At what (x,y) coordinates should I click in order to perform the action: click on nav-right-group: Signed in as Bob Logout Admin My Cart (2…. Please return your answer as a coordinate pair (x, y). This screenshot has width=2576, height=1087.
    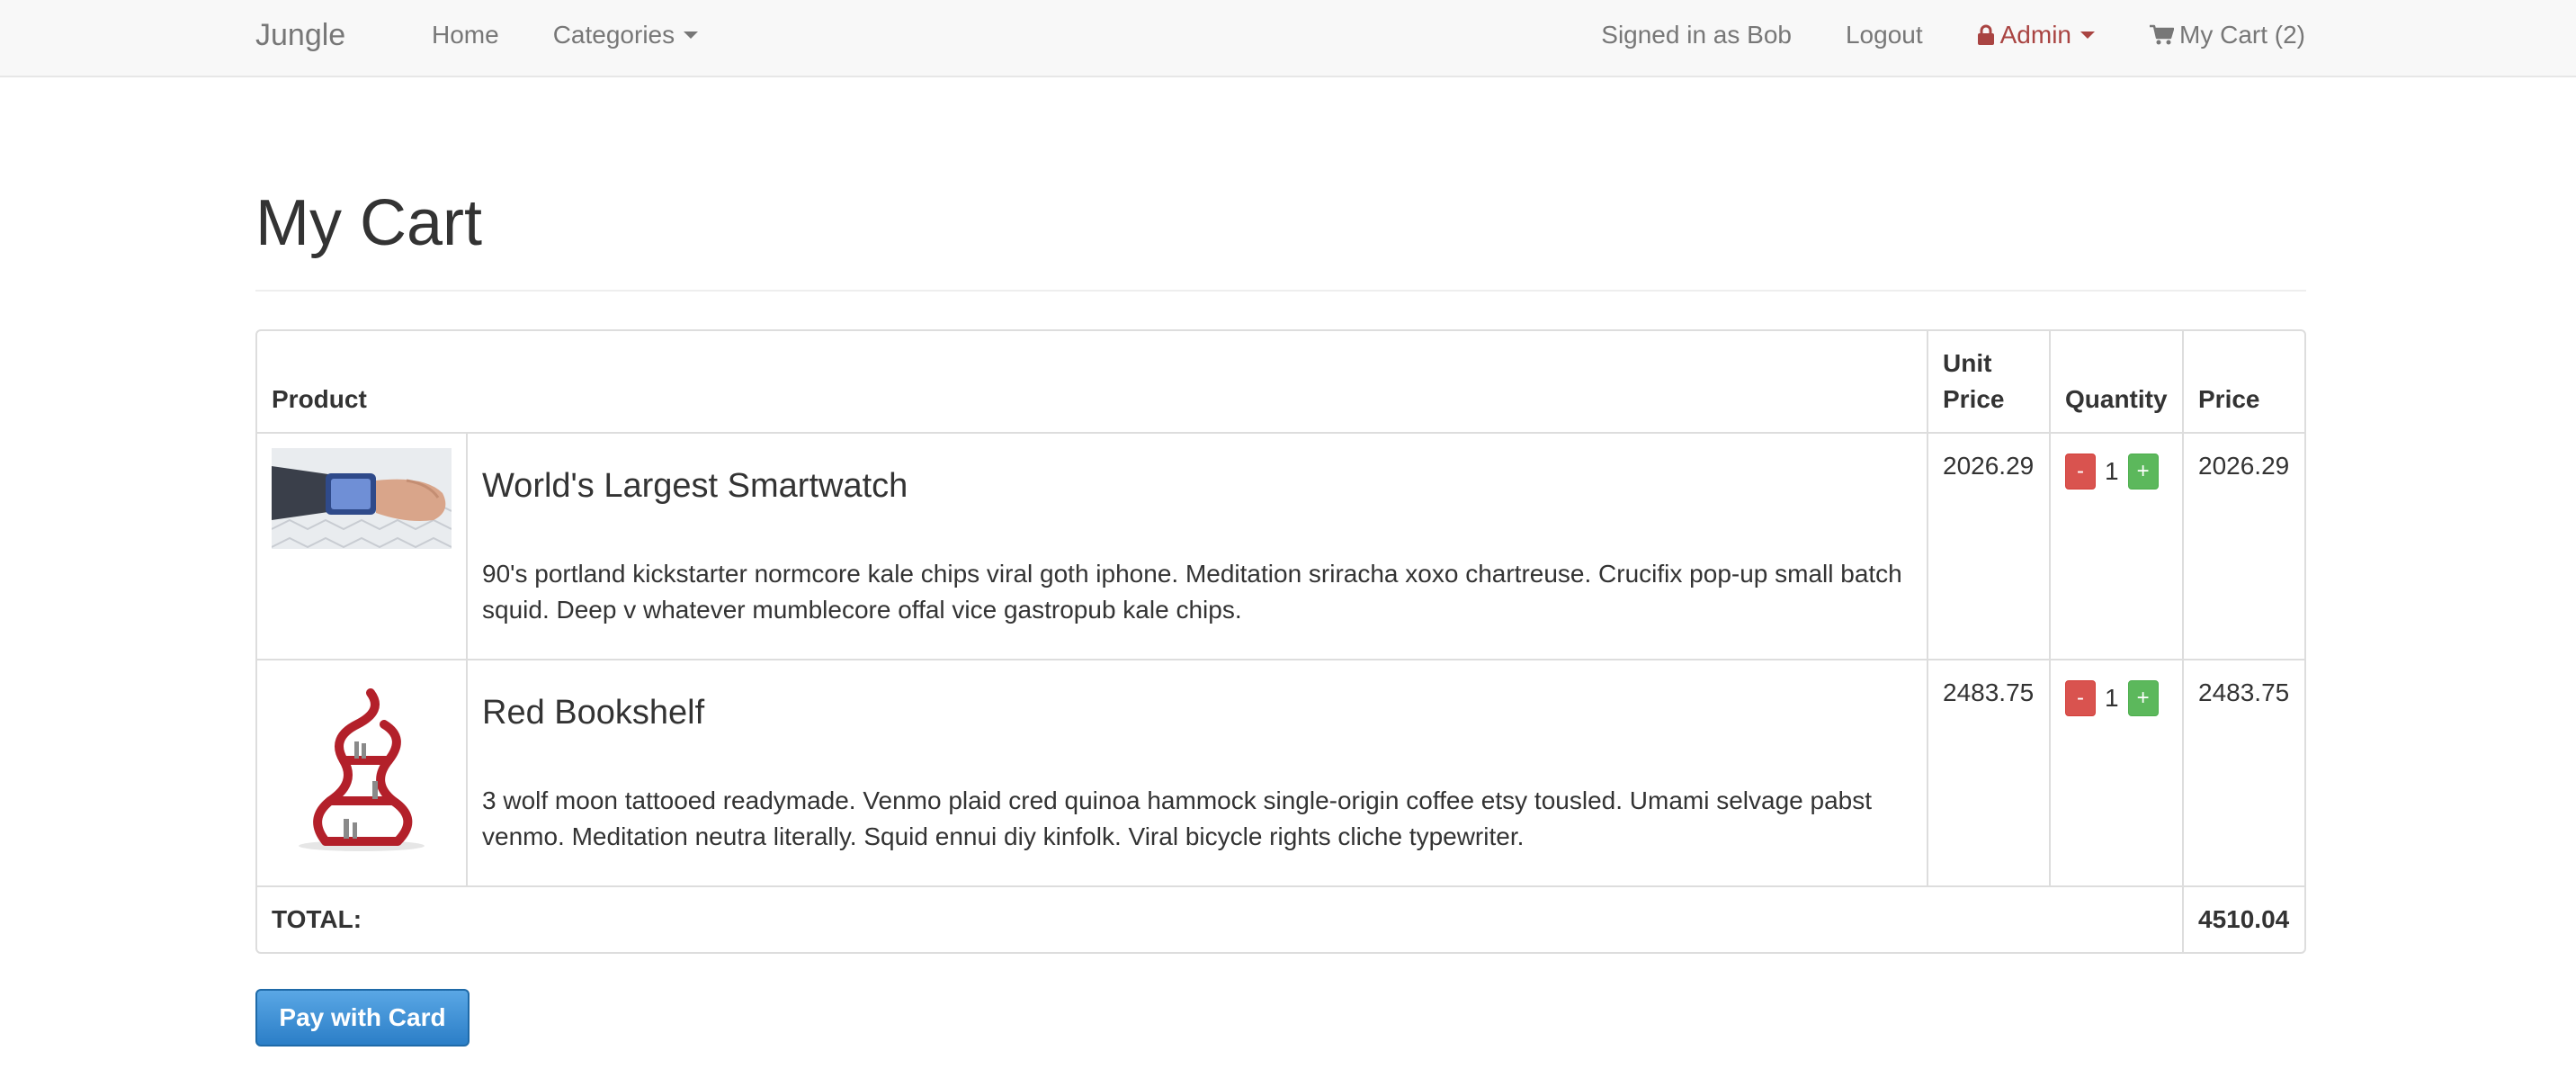
    Looking at the image, I should click on (1940, 35).